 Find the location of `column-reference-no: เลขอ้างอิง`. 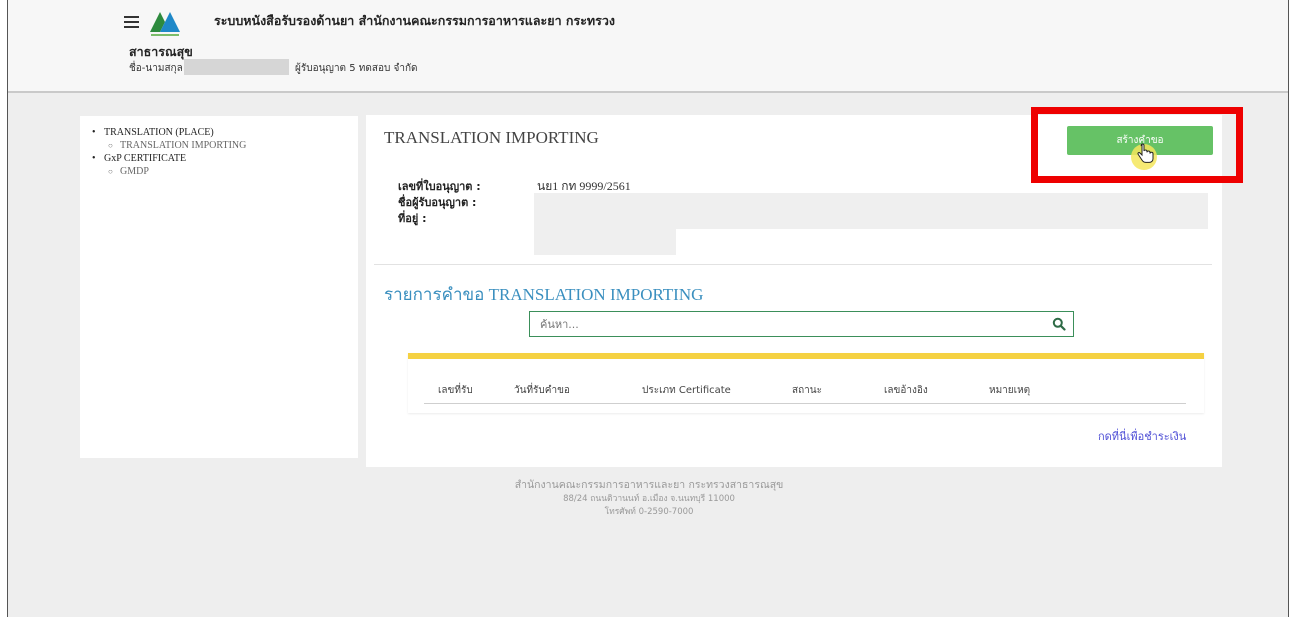

column-reference-no: เลขอ้างอิง is located at coordinates (906, 390).